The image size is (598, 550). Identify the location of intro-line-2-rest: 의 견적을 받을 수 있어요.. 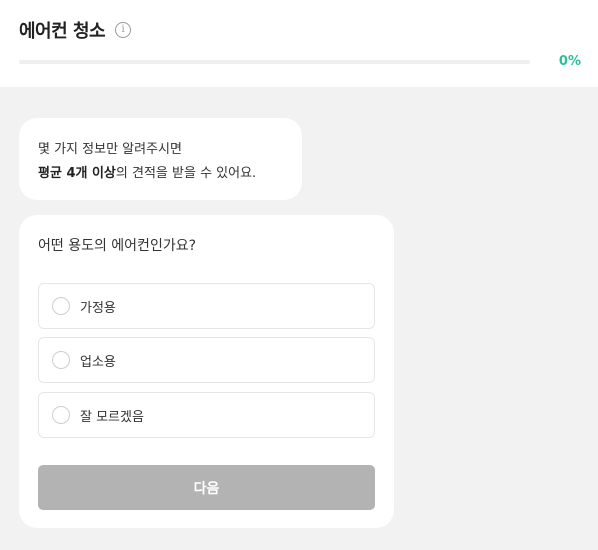
(186, 173).